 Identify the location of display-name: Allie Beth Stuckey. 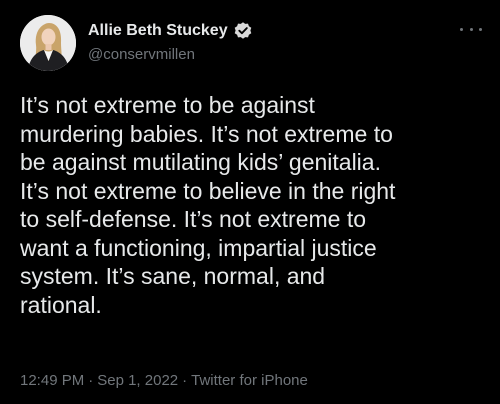
(158, 31).